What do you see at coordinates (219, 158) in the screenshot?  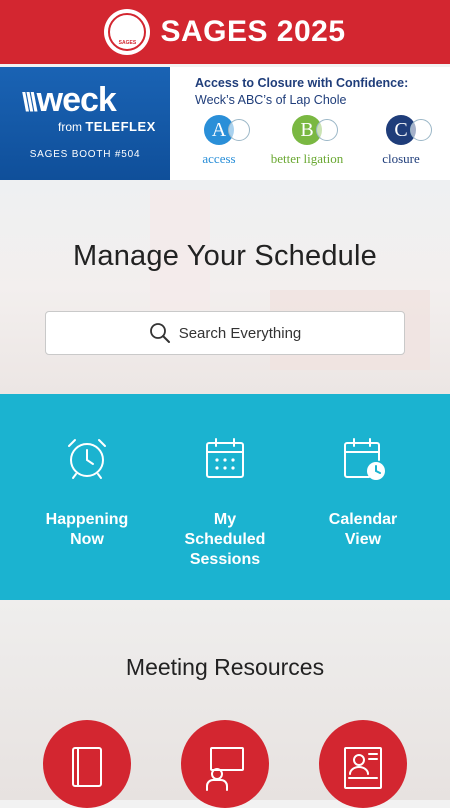 I see `step-a-label: access` at bounding box center [219, 158].